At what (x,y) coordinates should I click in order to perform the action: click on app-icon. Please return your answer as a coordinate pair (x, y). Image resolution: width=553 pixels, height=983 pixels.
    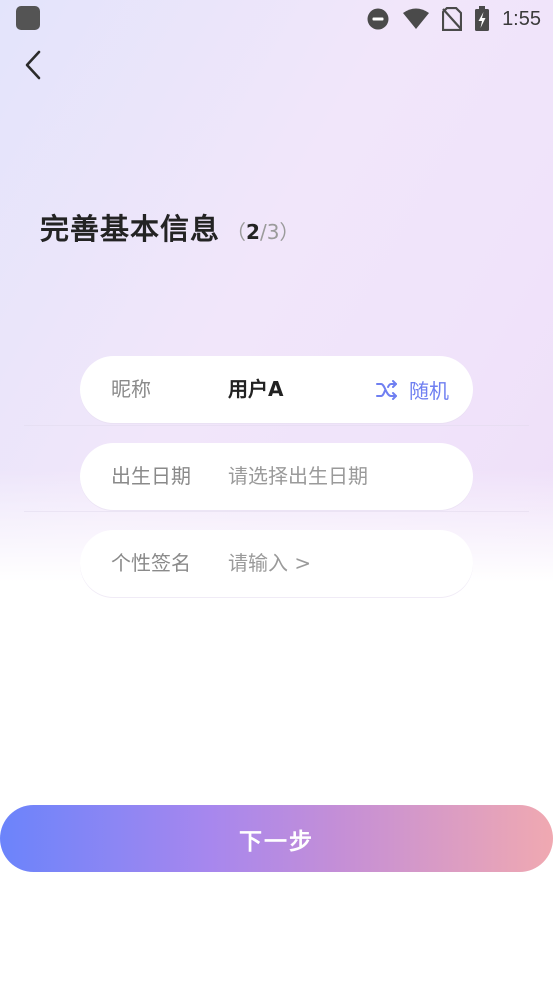
    Looking at the image, I should click on (28, 18).